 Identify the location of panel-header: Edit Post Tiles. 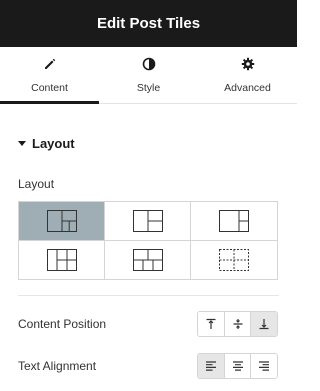
(148, 23).